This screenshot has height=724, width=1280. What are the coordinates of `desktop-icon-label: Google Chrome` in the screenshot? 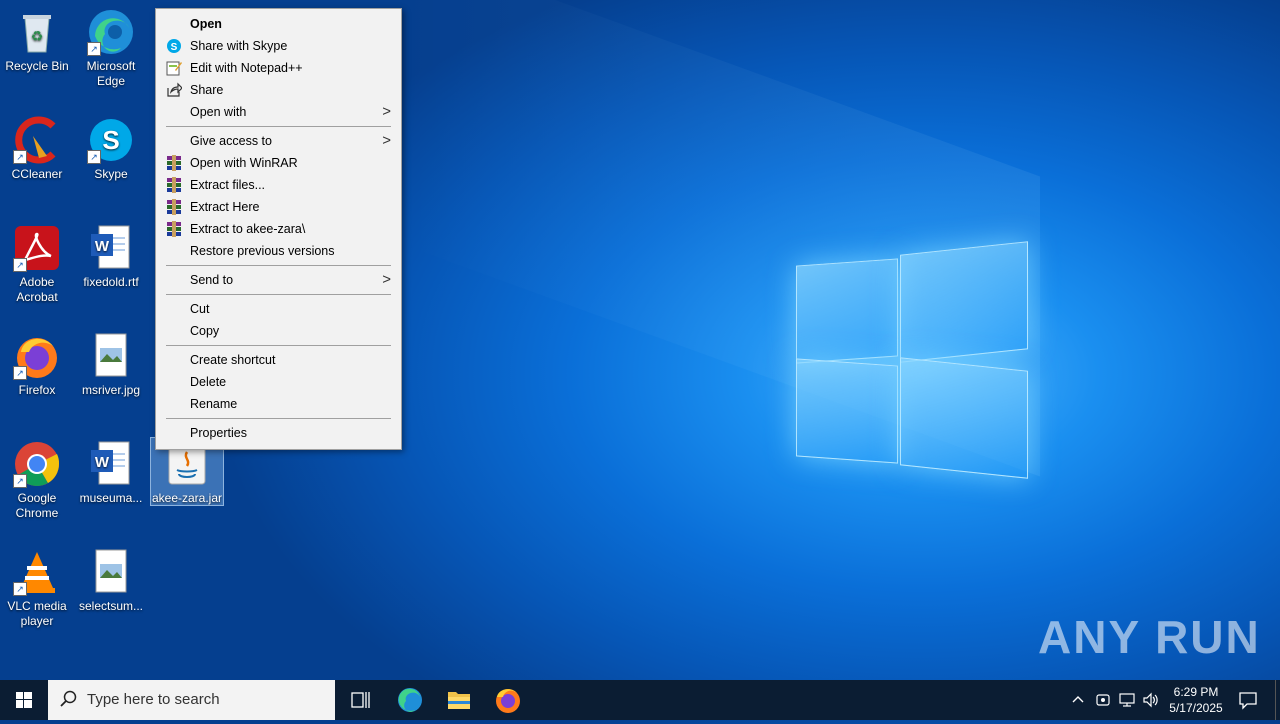 It's located at (37, 505).